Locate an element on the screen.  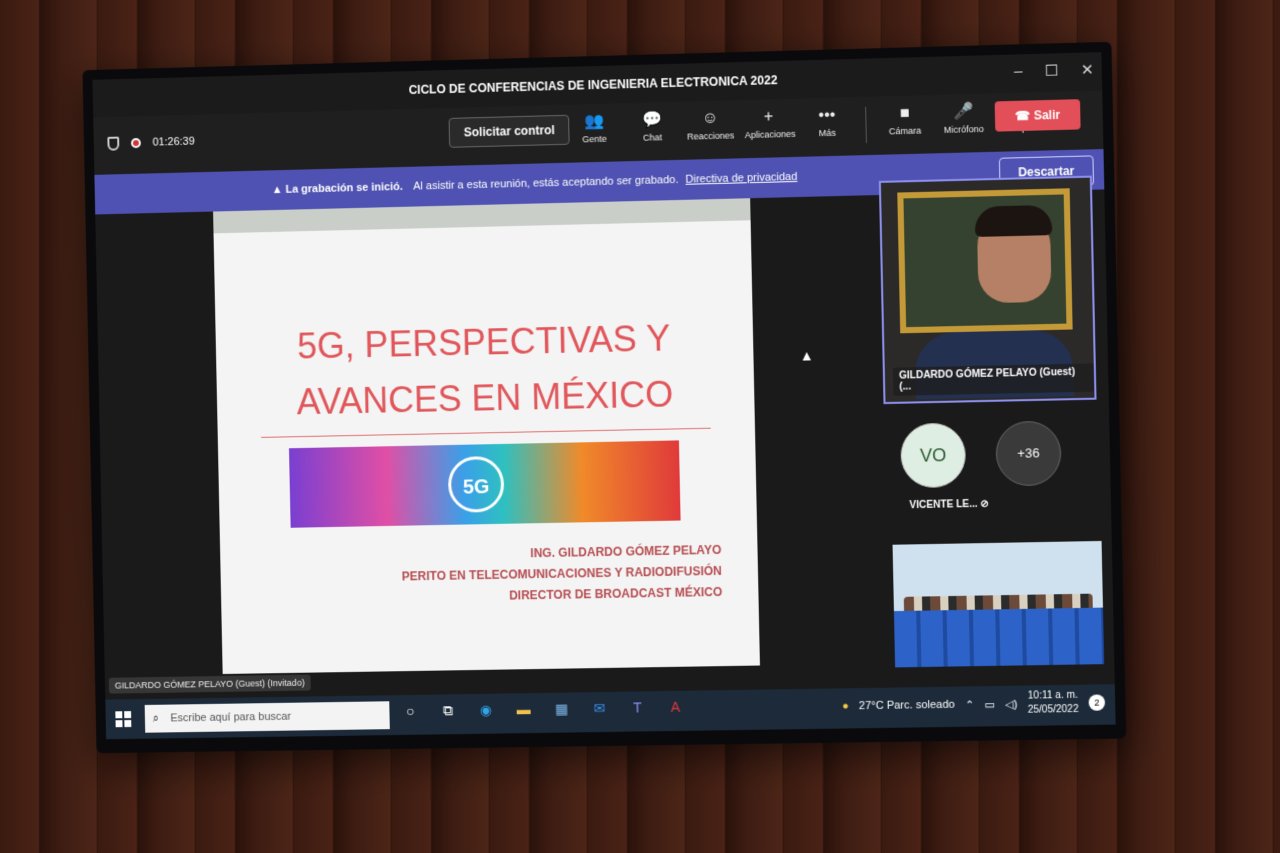
privacy-link: Directiva de privacidad is located at coordinates (741, 178).